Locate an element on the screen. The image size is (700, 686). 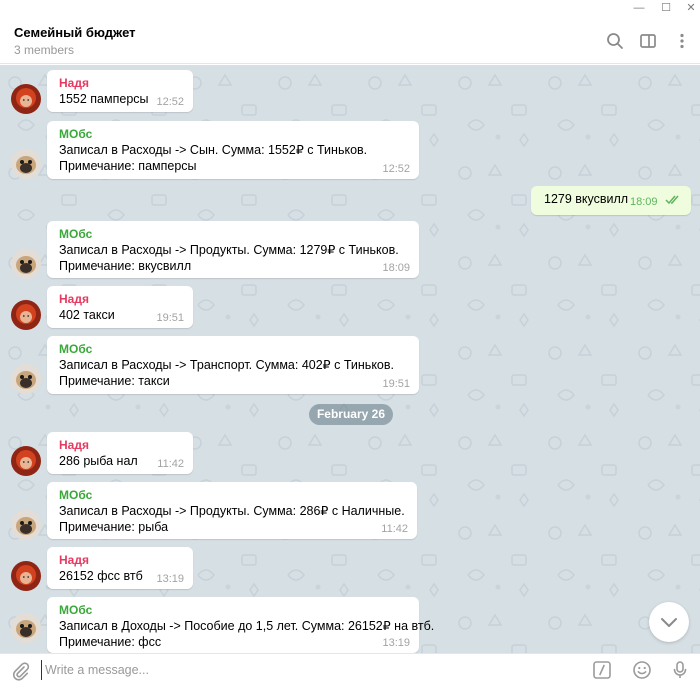
message-note: Примечание: фсс is located at coordinates (110, 642).